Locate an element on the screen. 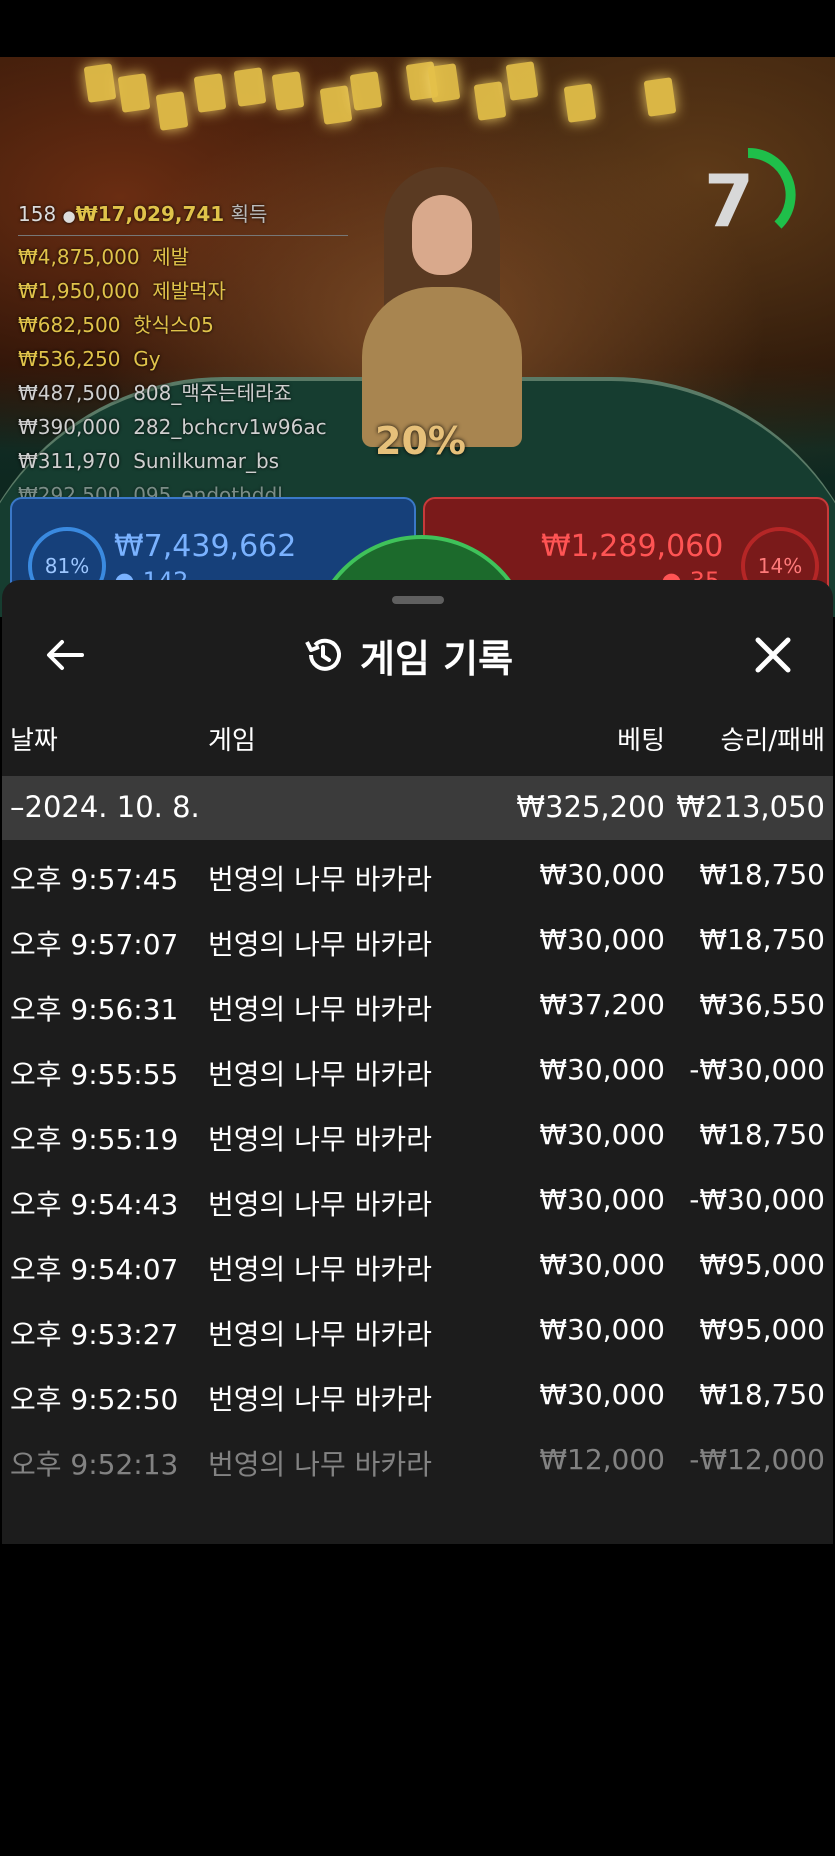  round-timer: 7 is located at coordinates (748, 195).